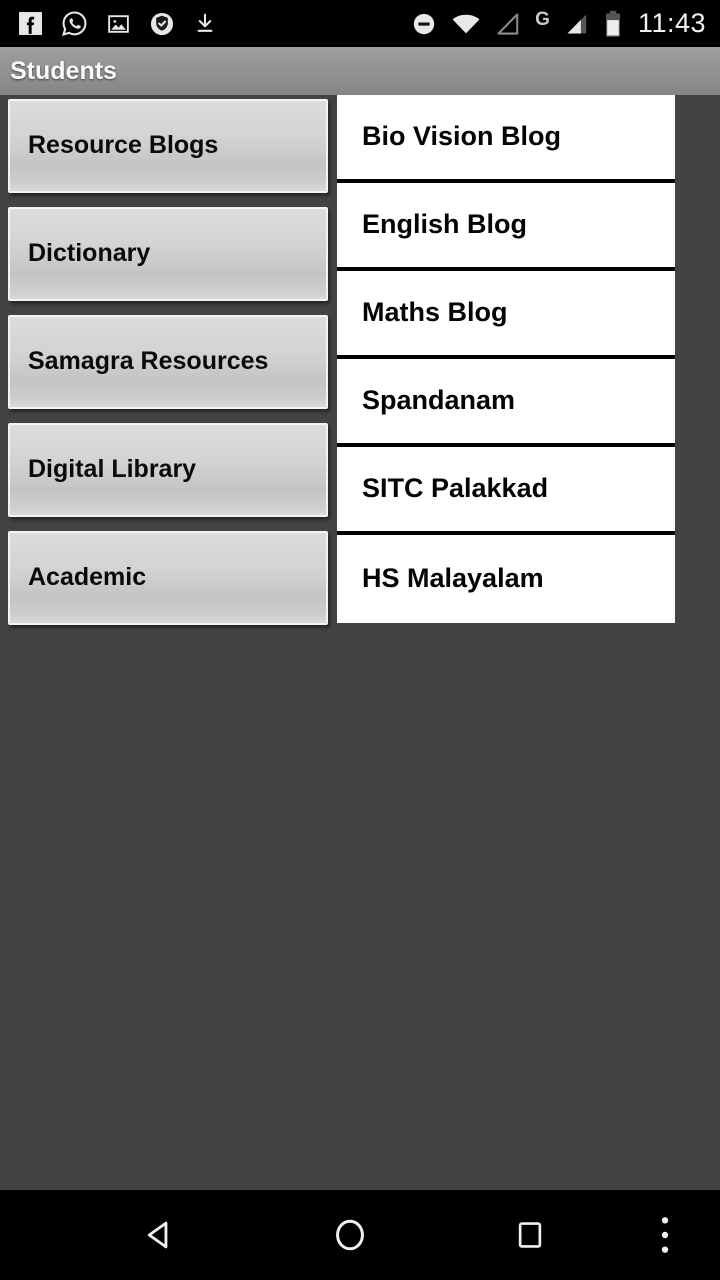 This screenshot has width=720, height=1280. Describe the element at coordinates (435, 312) in the screenshot. I see `list-item-label: Maths Blog` at that location.